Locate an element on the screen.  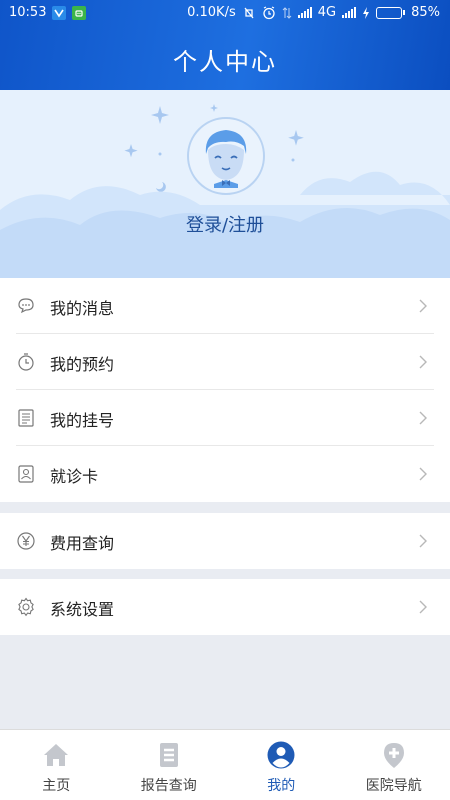
tab-label: 报告查询 is located at coordinates (168, 786).